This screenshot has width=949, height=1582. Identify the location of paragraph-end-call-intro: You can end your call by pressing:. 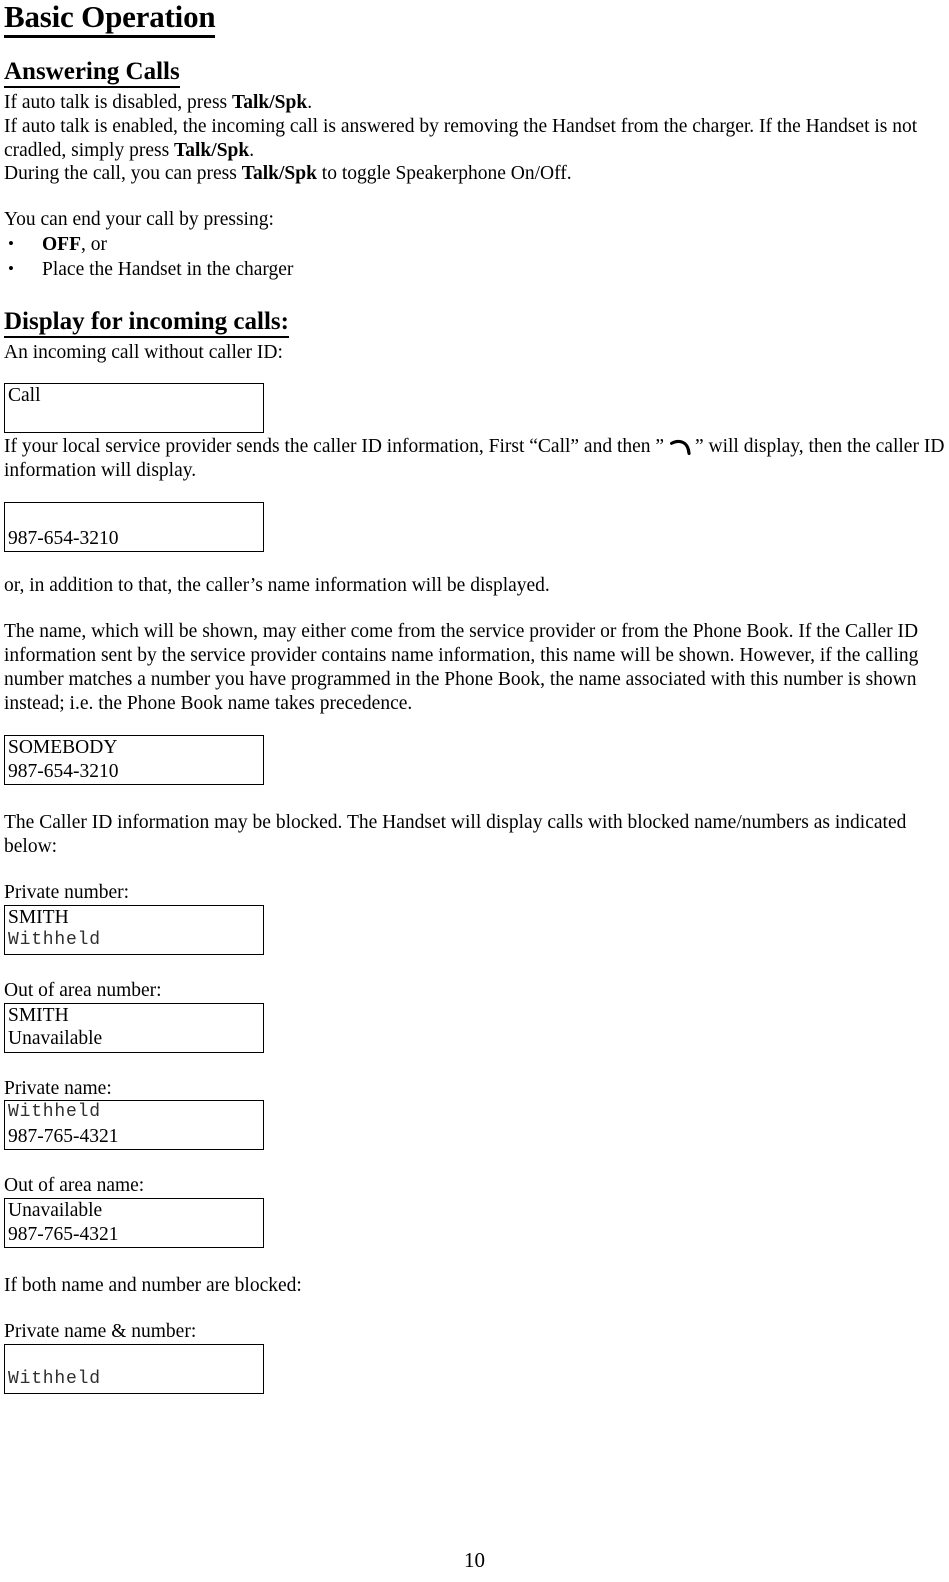
(139, 220).